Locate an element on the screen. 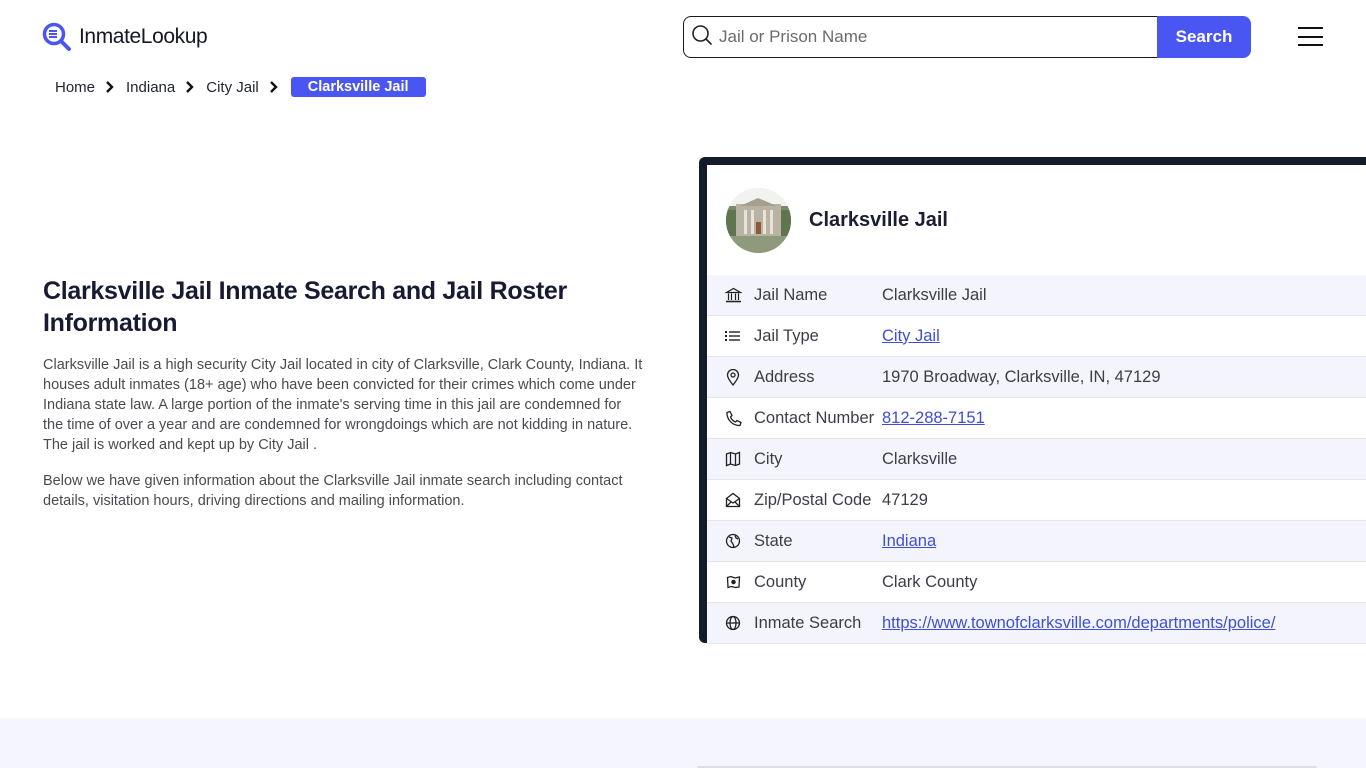 This screenshot has height=768, width=1366. bank-icon is located at coordinates (733, 295).